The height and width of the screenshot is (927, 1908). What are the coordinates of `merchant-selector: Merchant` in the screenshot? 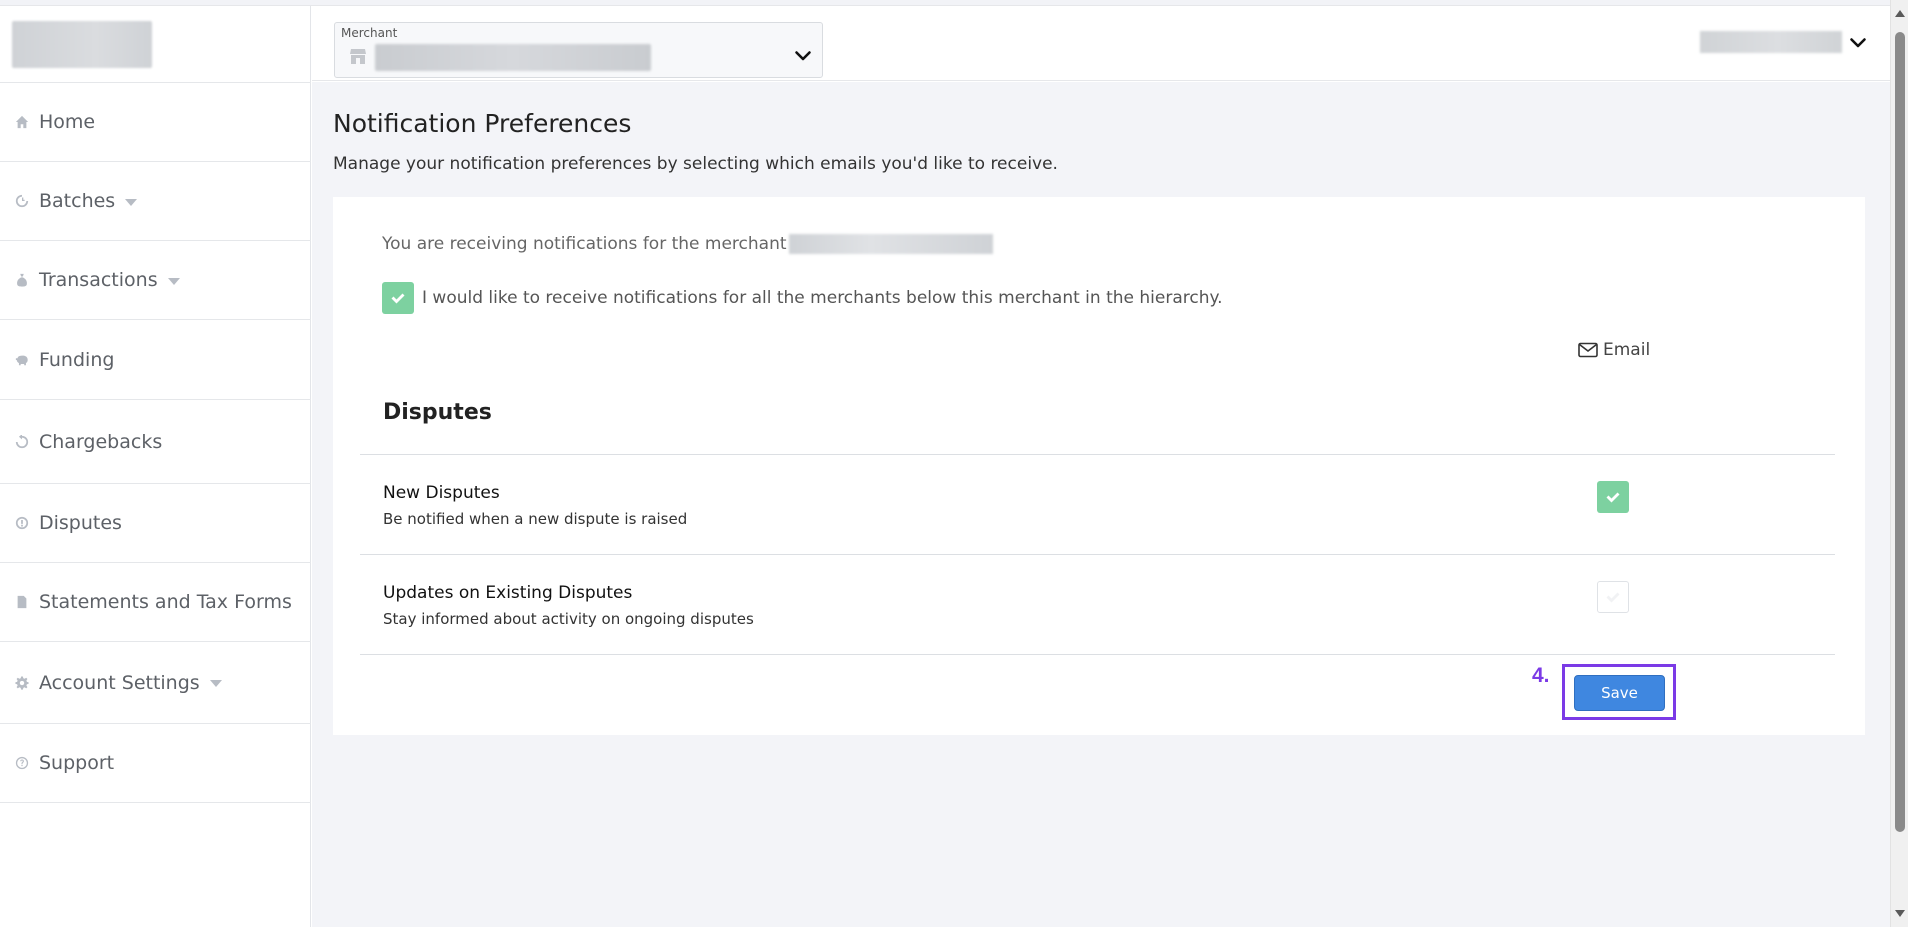 It's located at (578, 50).